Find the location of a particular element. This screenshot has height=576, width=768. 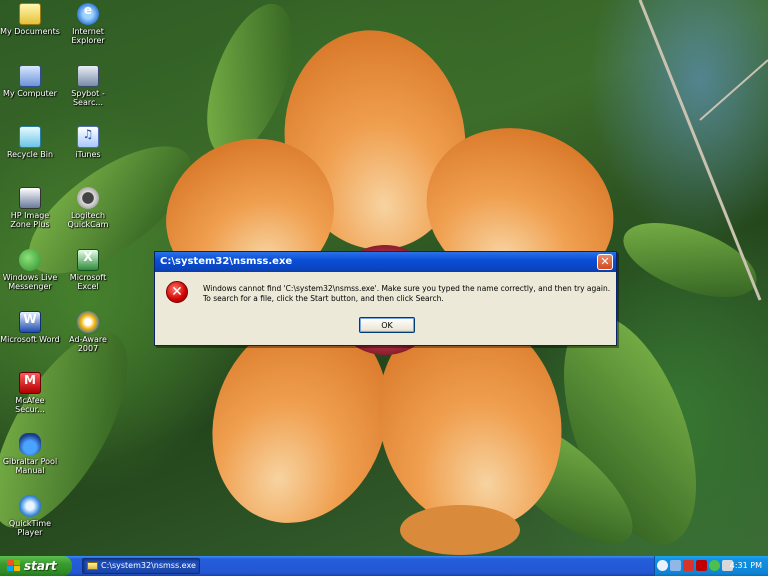

folder-icon is located at coordinates (92, 566).